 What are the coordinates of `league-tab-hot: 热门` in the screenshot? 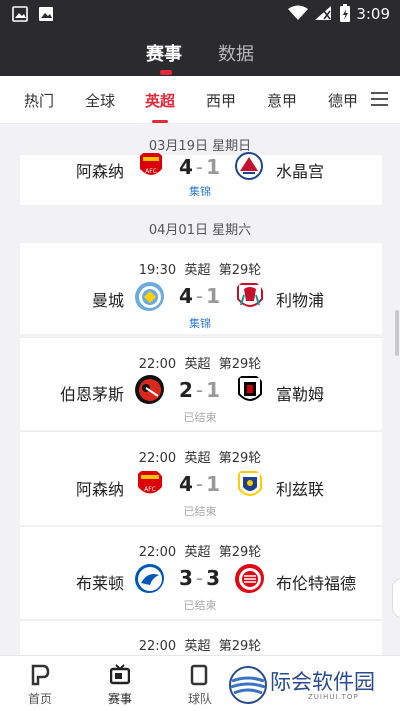 It's located at (39, 100).